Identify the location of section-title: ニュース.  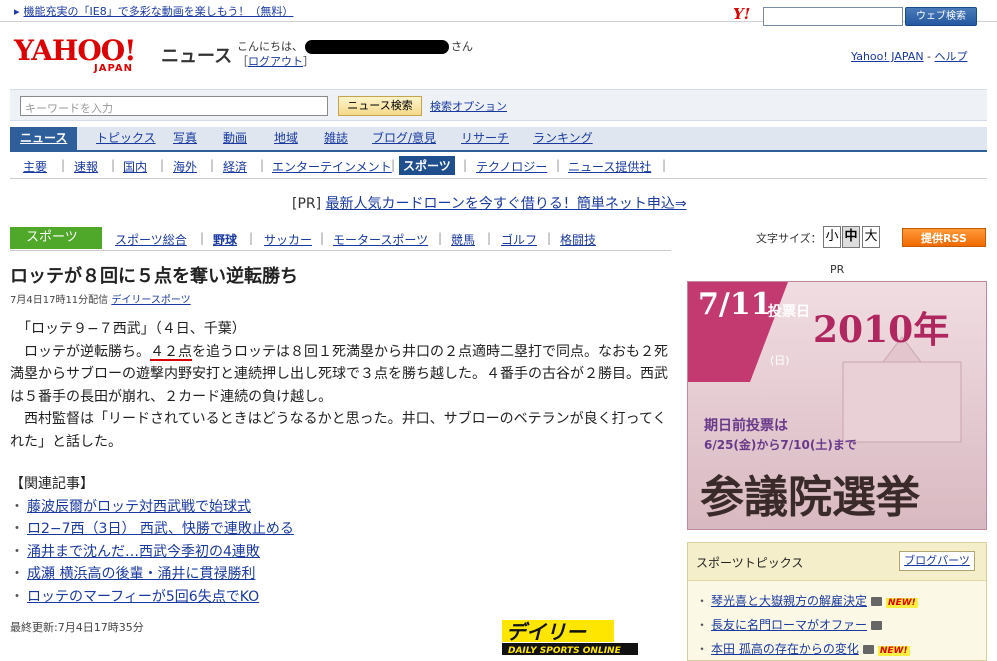
(197, 56).